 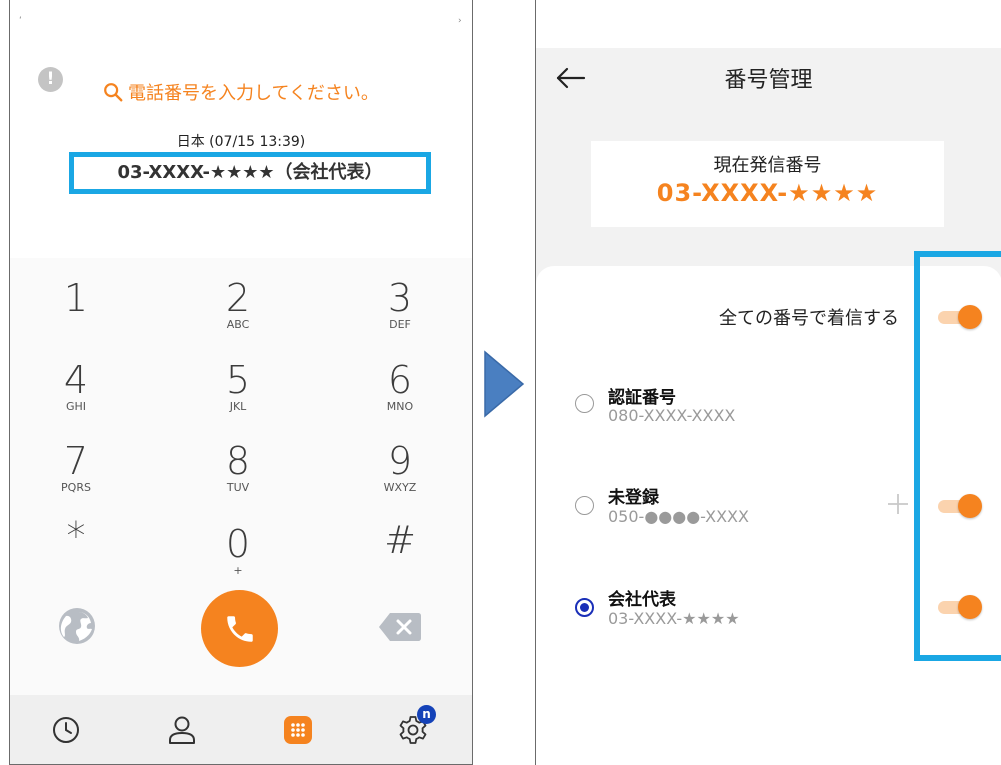 What do you see at coordinates (642, 600) in the screenshot?
I see `number-name-3: 会社代表` at bounding box center [642, 600].